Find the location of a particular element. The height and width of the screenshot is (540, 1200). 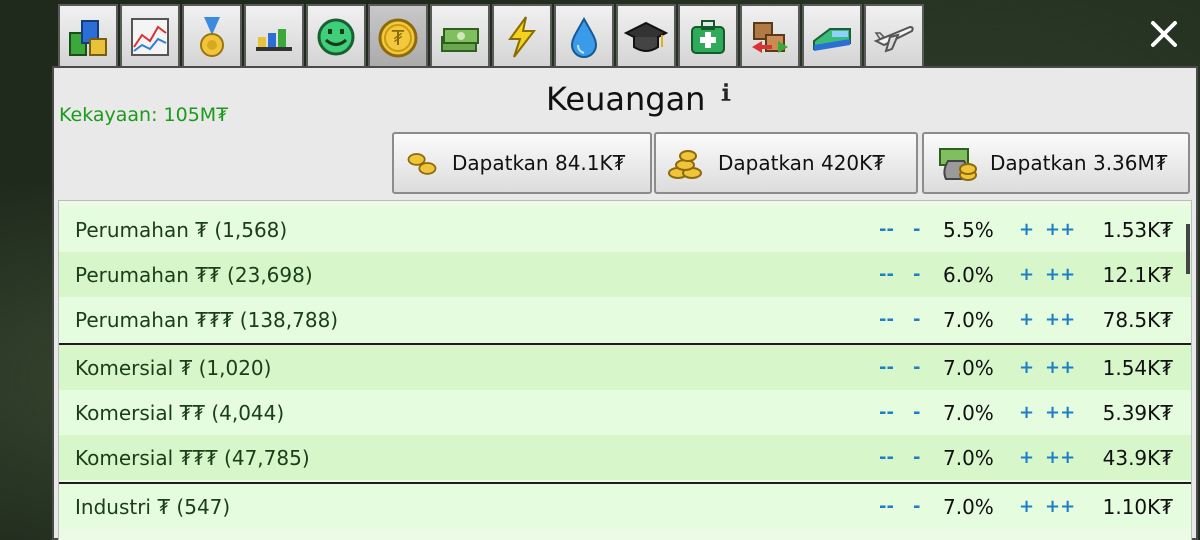

coin-pile-icon is located at coordinates (685, 164).